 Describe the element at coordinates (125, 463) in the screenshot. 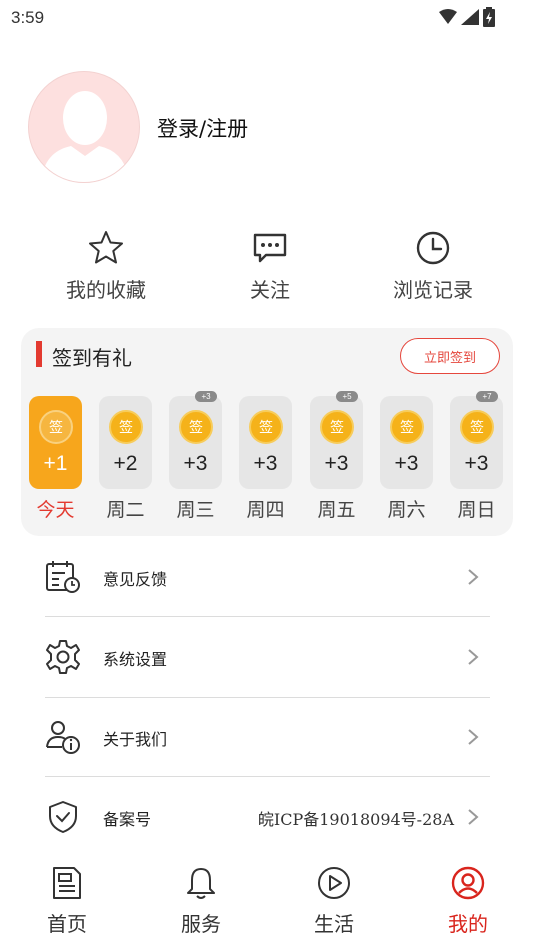

I see `signin-points: +2` at that location.